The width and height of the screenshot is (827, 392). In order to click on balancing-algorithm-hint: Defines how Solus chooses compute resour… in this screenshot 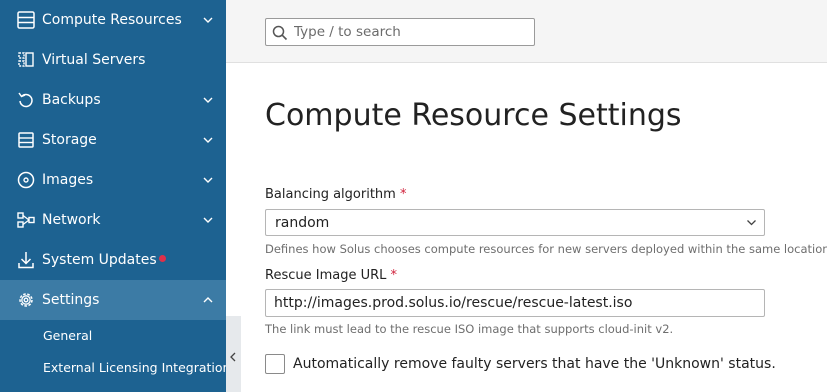, I will do `click(546, 249)`.